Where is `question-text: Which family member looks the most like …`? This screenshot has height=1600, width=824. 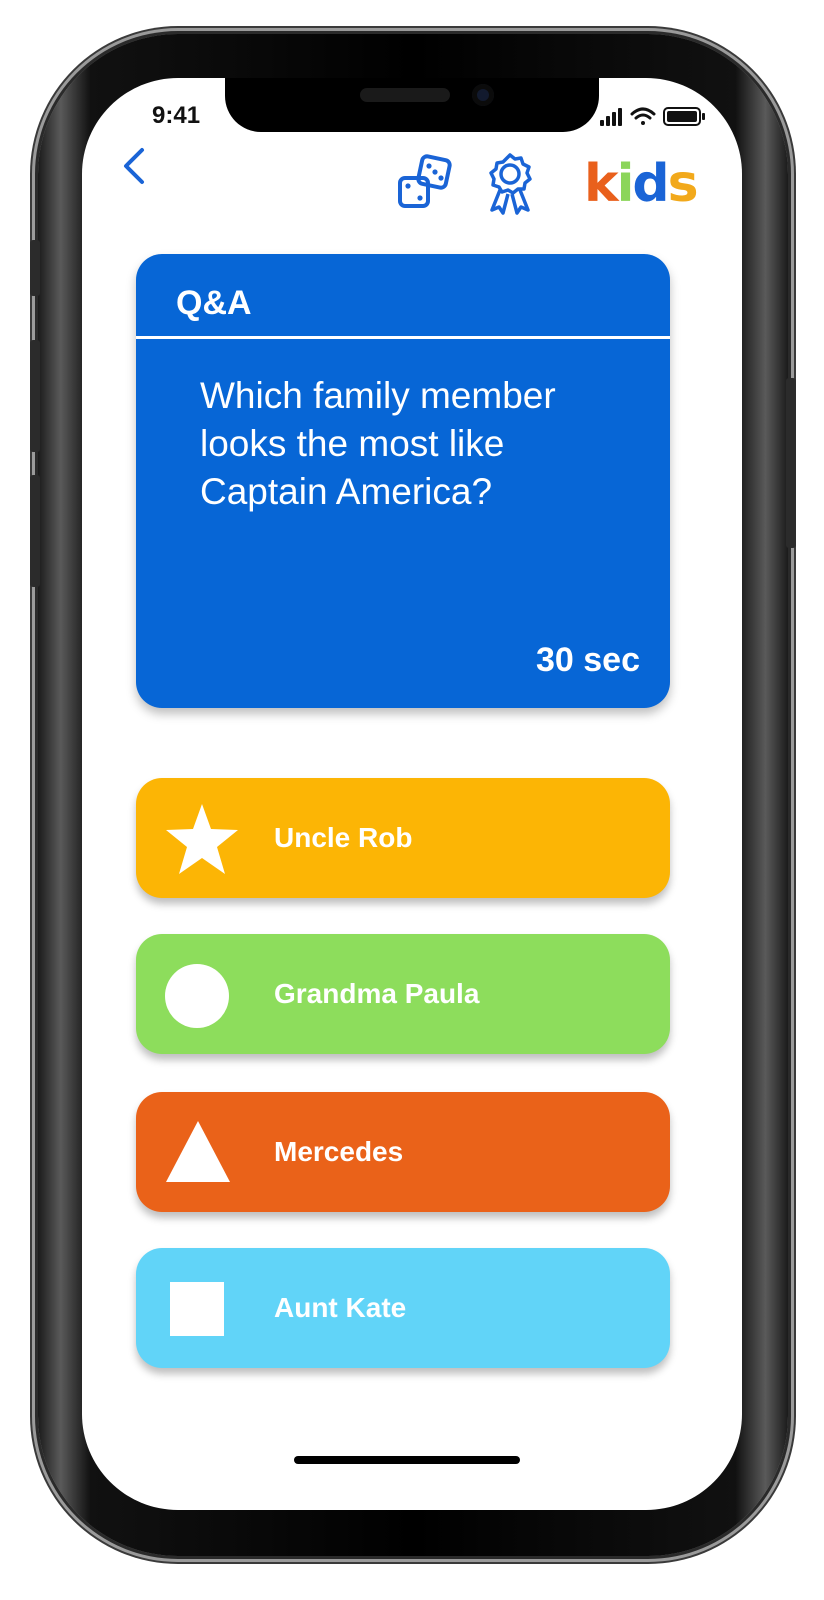 question-text: Which family member looks the most like … is located at coordinates (378, 443).